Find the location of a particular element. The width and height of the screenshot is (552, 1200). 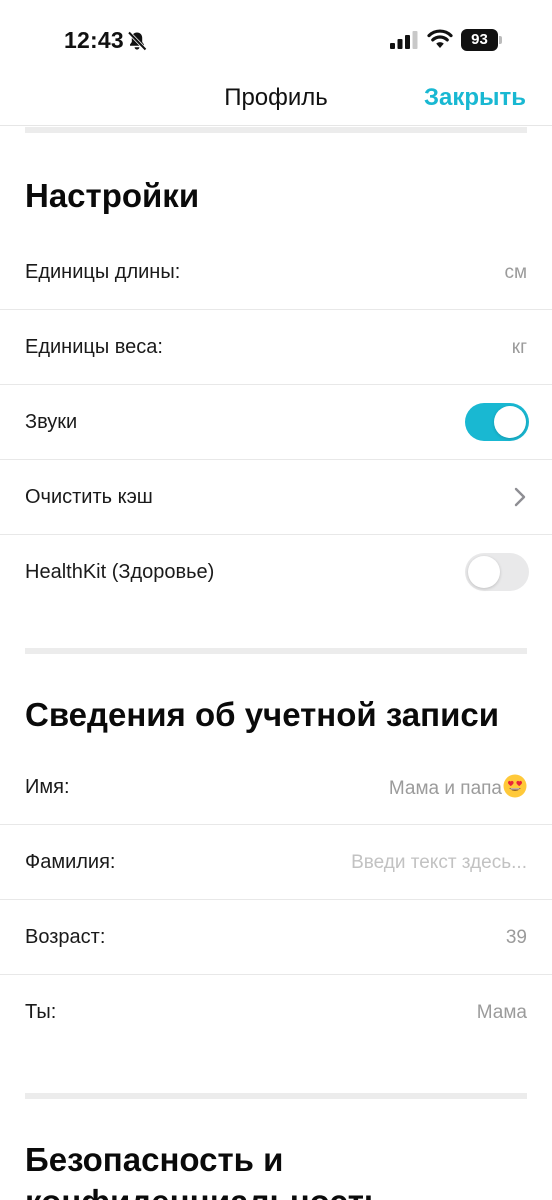

account-section-title: Сведения об учетной записи is located at coordinates (262, 714).